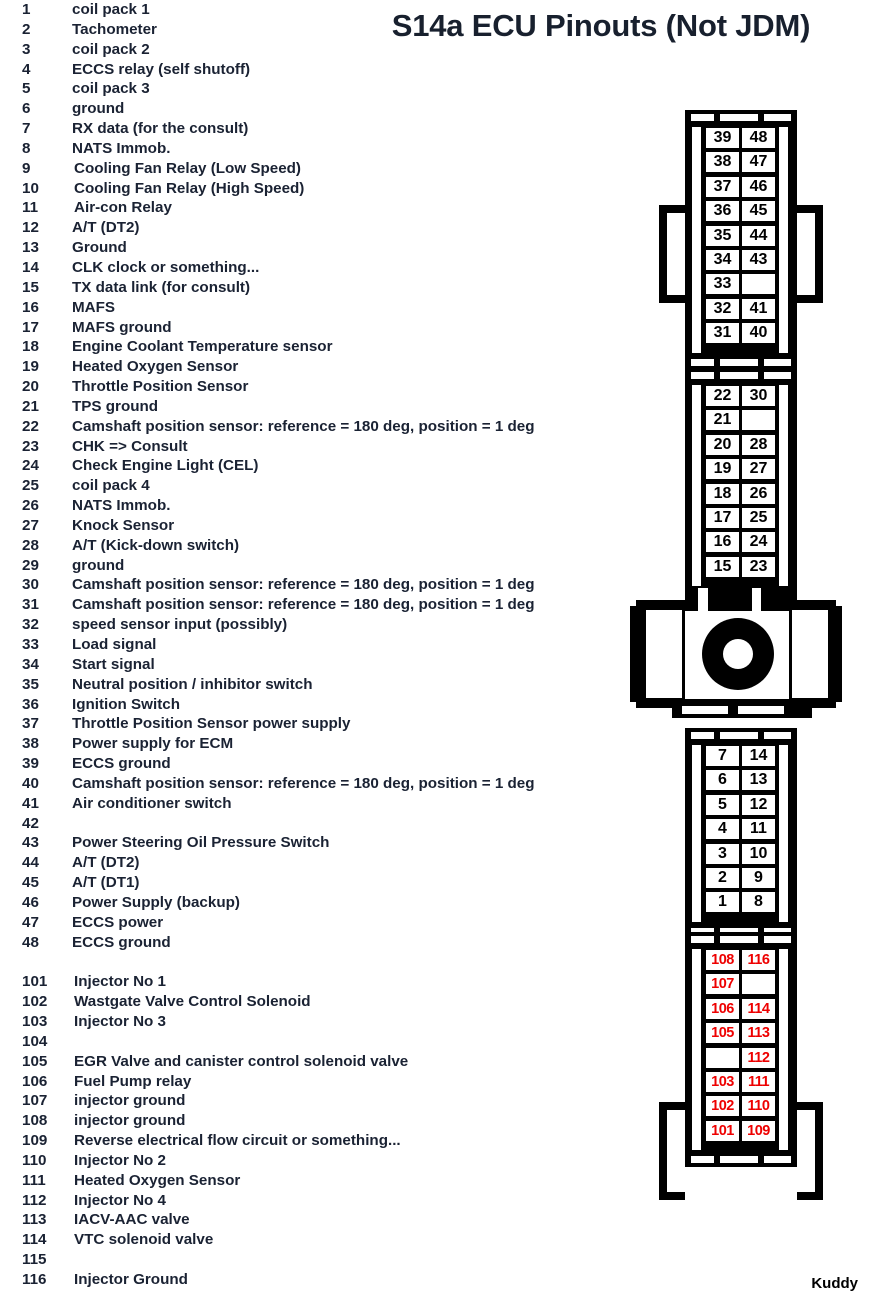 Image resolution: width=872 pixels, height=1300 pixels. I want to click on pin-number: 40, so click(30, 783).